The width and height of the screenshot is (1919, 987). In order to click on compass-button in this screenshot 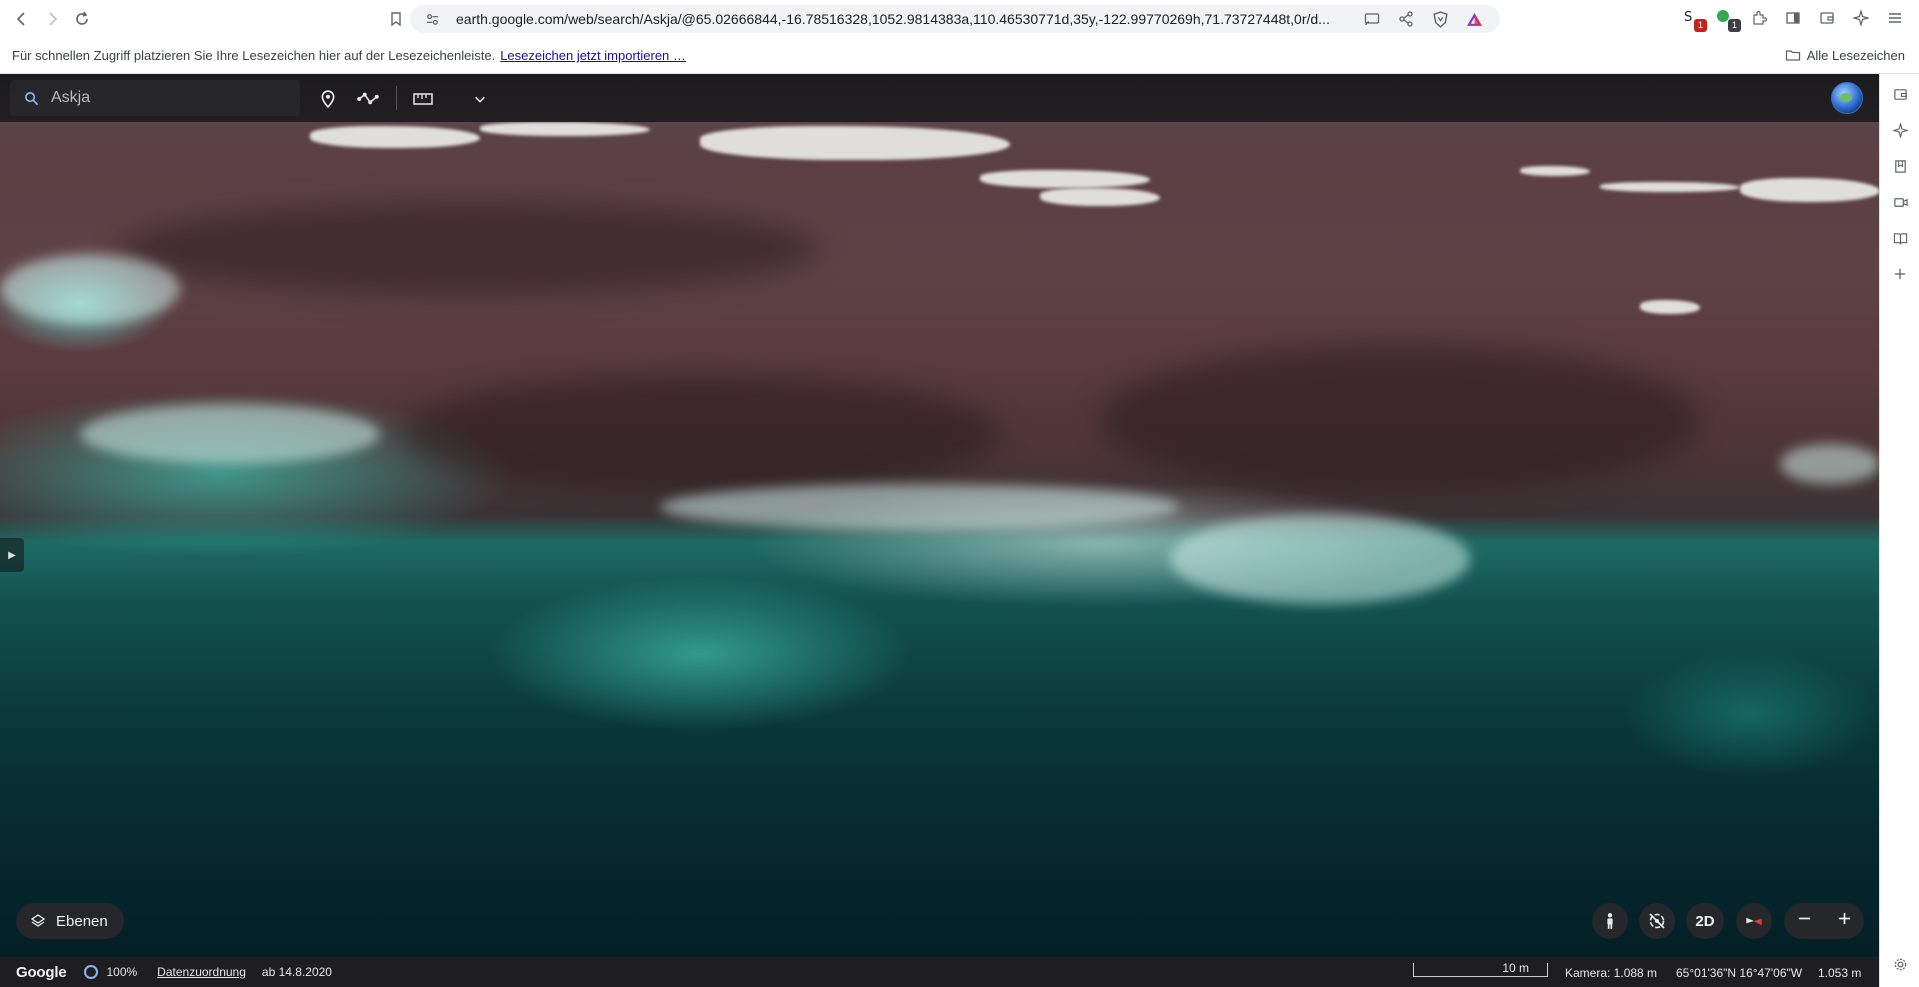, I will do `click(1754, 921)`.